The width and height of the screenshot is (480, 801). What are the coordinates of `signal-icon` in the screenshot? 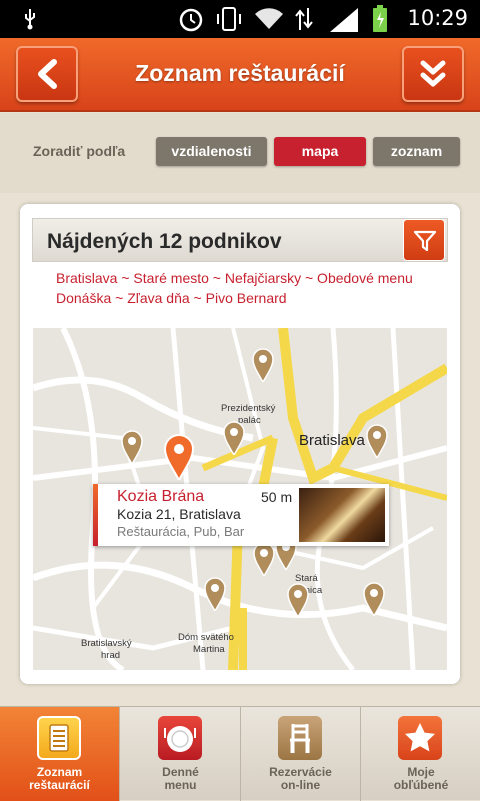 It's located at (344, 20).